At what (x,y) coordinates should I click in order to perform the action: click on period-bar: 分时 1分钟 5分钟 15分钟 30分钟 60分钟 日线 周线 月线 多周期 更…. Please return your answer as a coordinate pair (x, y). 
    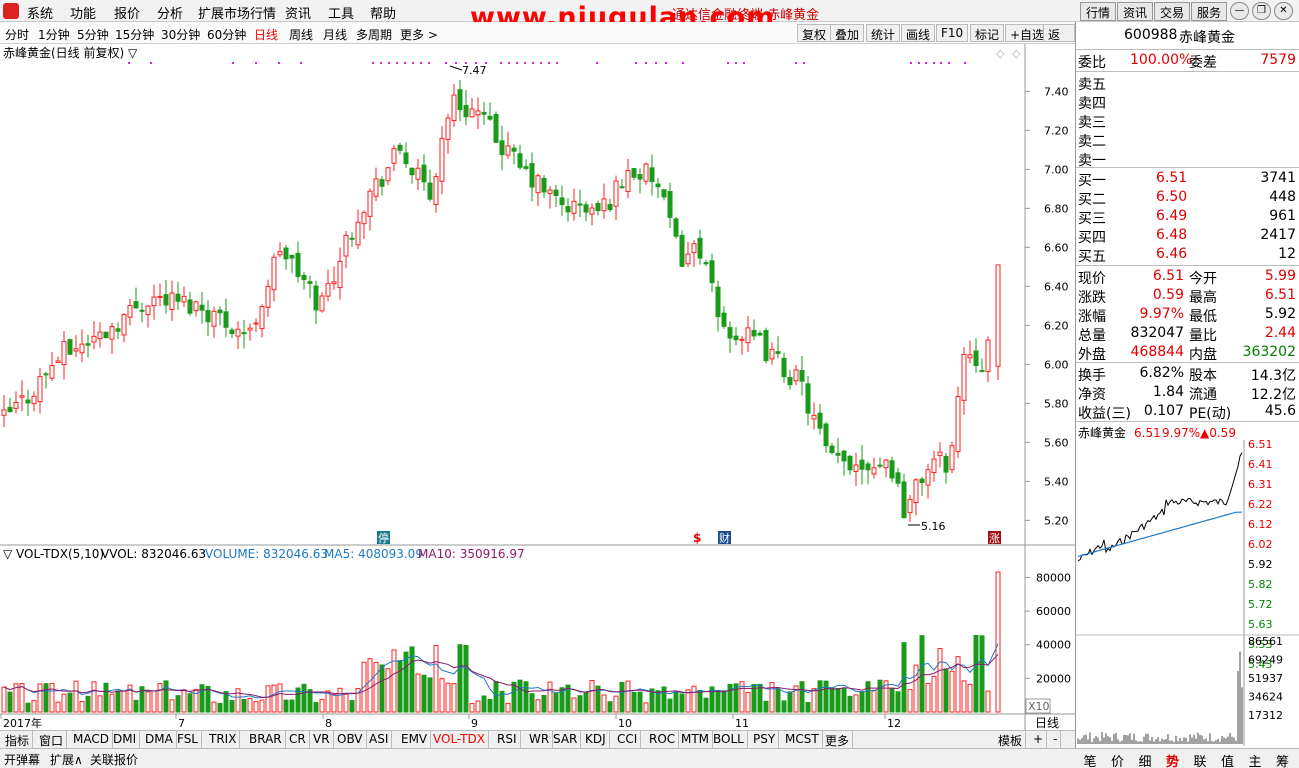
    Looking at the image, I should click on (537, 40).